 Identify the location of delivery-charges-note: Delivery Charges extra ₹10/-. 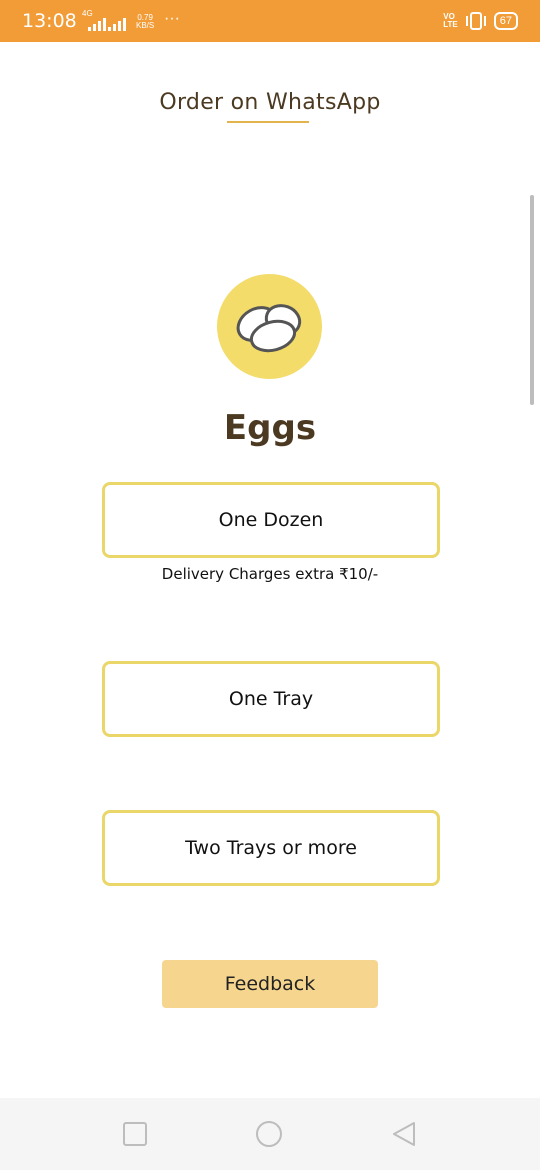
(270, 574).